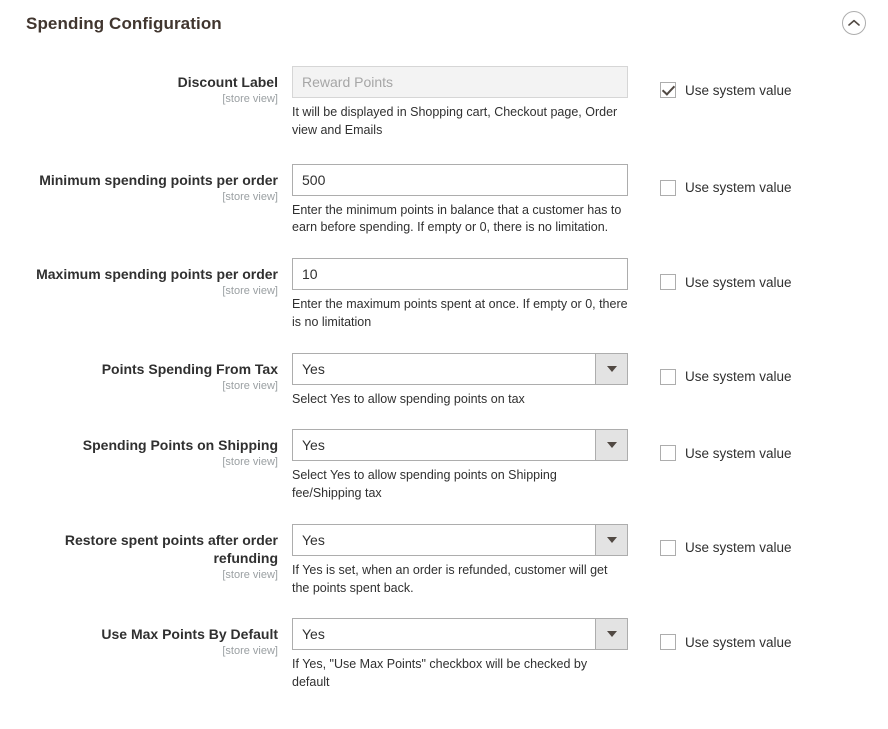 The image size is (888, 729). Describe the element at coordinates (157, 274) in the screenshot. I see `field-label-text: Maximum spending points per order` at that location.